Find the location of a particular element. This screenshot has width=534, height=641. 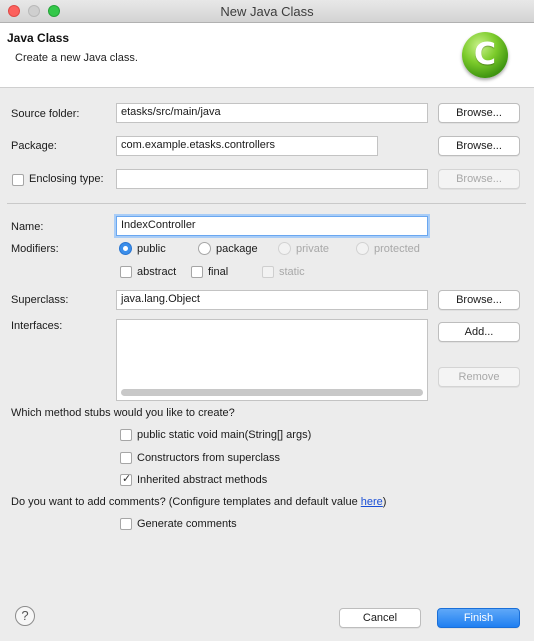

static-label: static is located at coordinates (292, 272).